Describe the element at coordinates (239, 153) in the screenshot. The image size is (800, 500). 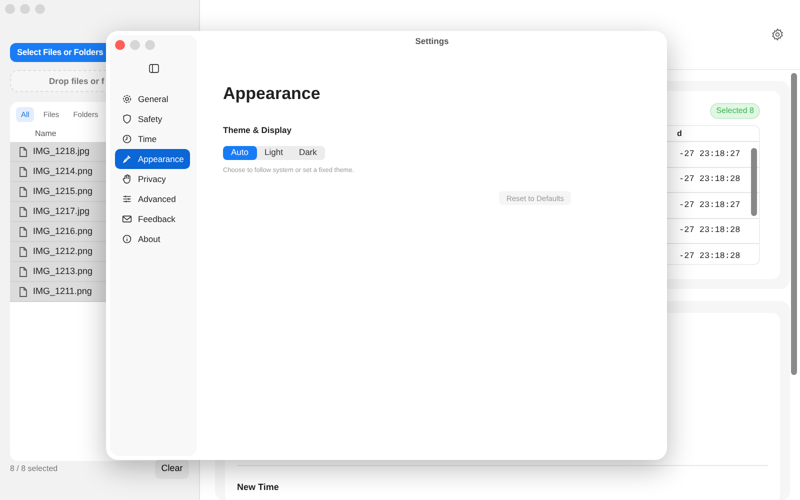
I see `theme-option: Auto` at that location.